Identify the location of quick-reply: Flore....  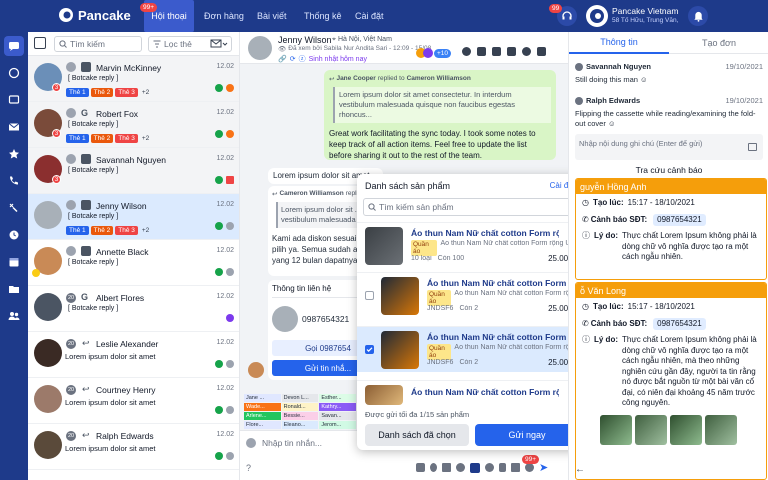
(262, 425).